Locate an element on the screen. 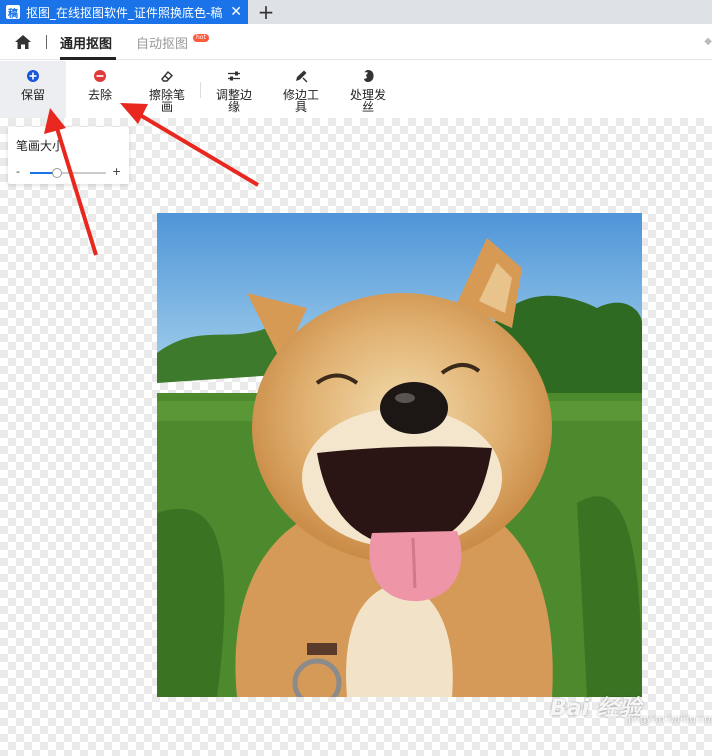 The width and height of the screenshot is (712, 756). brush-edit-icon is located at coordinates (302, 76).